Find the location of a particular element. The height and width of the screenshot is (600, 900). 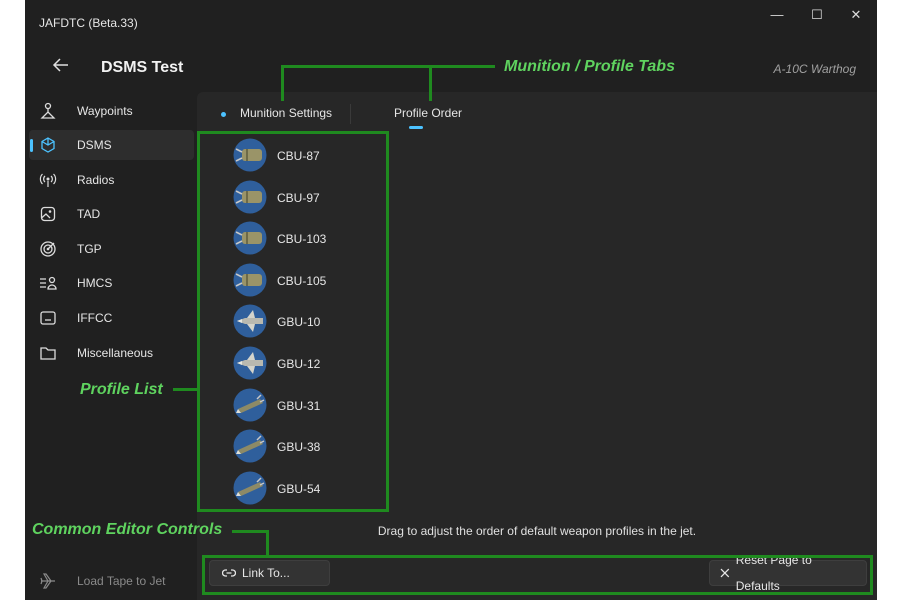

sidebar-item-waypoints: Waypoints is located at coordinates (111, 111).